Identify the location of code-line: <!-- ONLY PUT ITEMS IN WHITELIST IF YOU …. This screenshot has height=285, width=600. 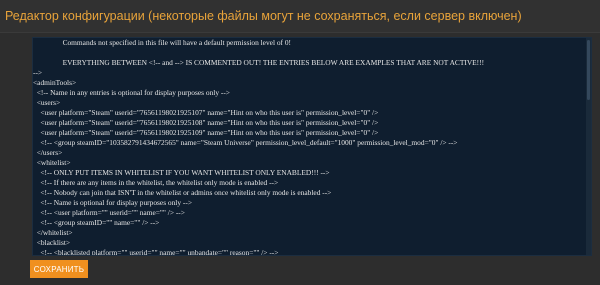
(181, 172).